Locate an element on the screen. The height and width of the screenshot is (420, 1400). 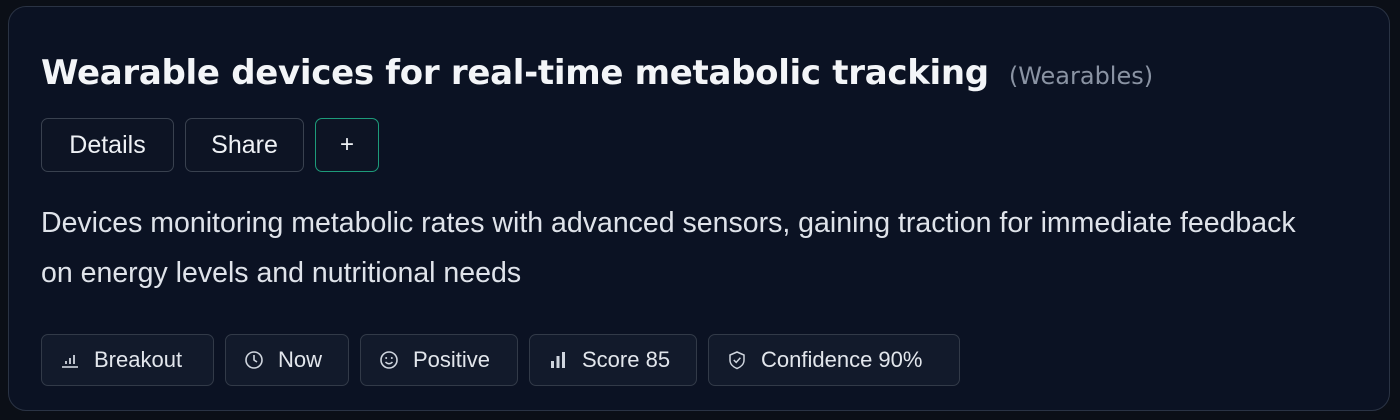
share-button: Share is located at coordinates (244, 145).